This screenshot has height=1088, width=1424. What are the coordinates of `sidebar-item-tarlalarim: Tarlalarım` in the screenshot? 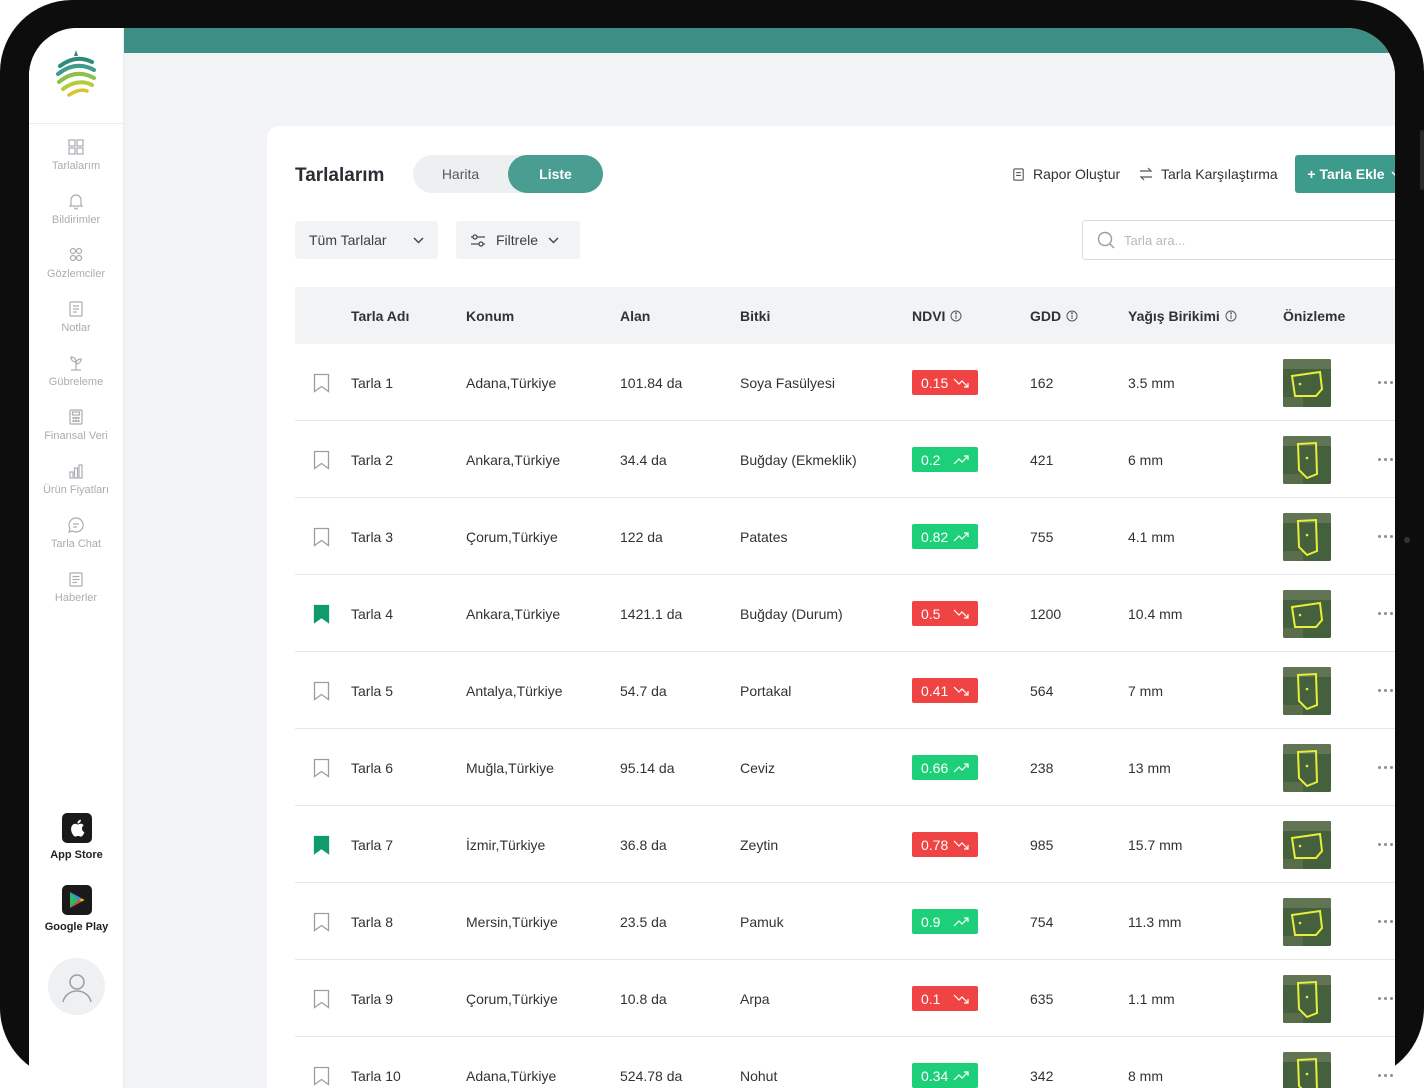 It's located at (76, 165).